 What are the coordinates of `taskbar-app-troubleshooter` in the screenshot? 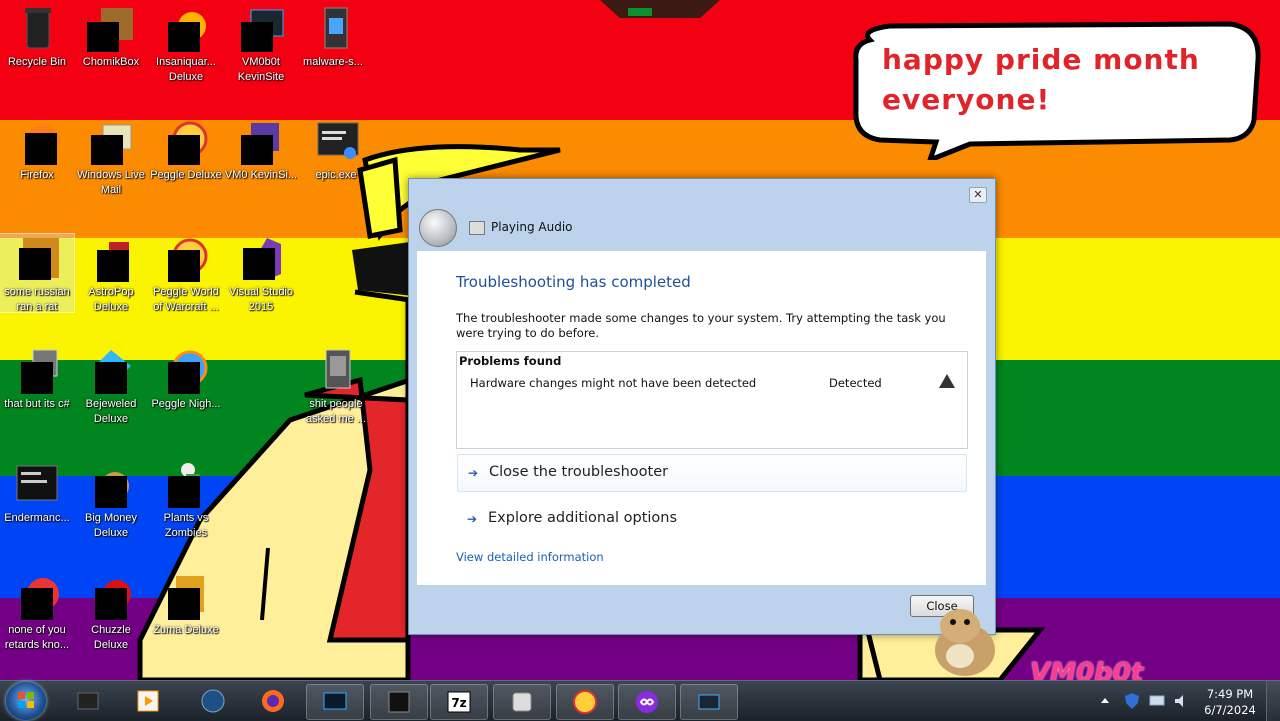 It's located at (522, 702).